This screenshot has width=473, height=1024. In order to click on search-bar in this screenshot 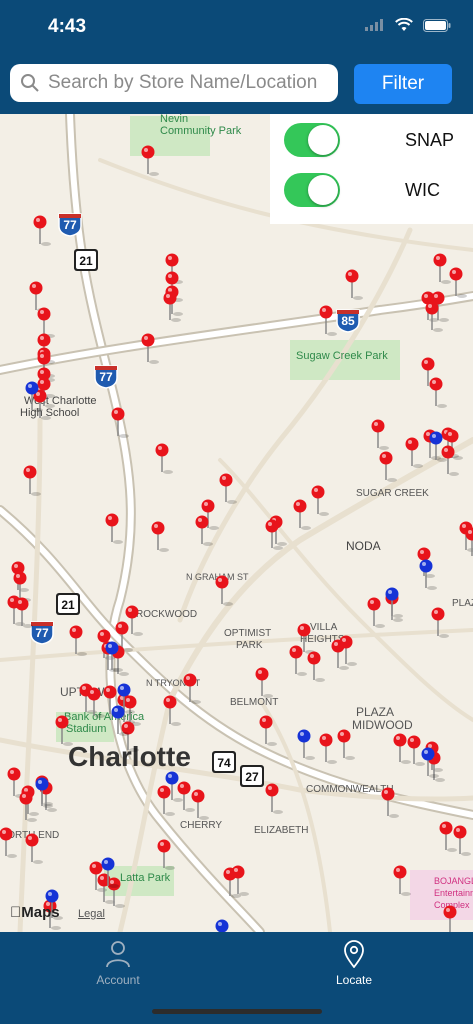, I will do `click(174, 83)`.